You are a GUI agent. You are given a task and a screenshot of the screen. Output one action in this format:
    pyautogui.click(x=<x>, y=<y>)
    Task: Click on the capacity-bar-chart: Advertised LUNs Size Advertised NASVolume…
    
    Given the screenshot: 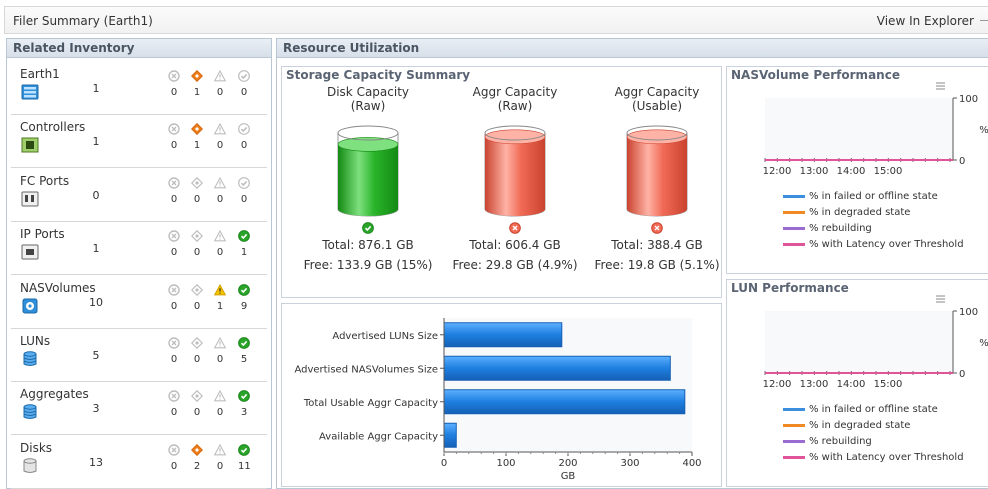 What is the action you would take?
    pyautogui.click(x=498, y=400)
    